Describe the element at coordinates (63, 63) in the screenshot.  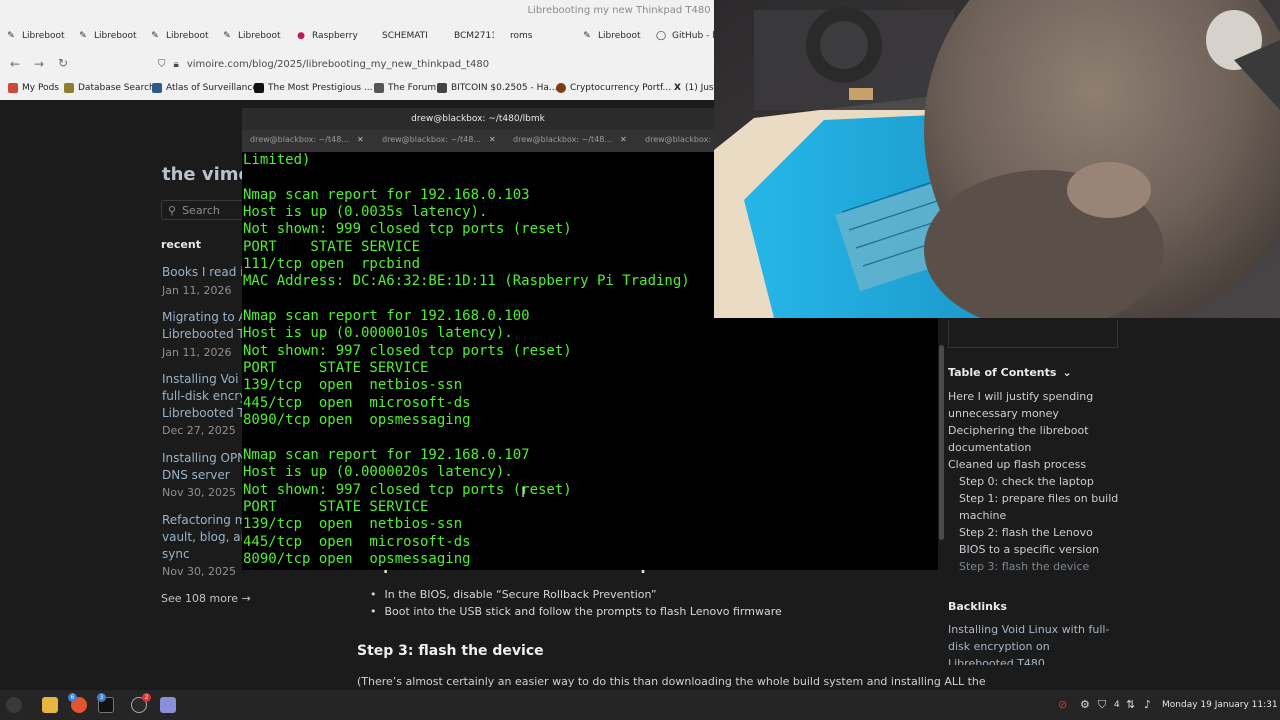
I see `reload-icon: ↻` at that location.